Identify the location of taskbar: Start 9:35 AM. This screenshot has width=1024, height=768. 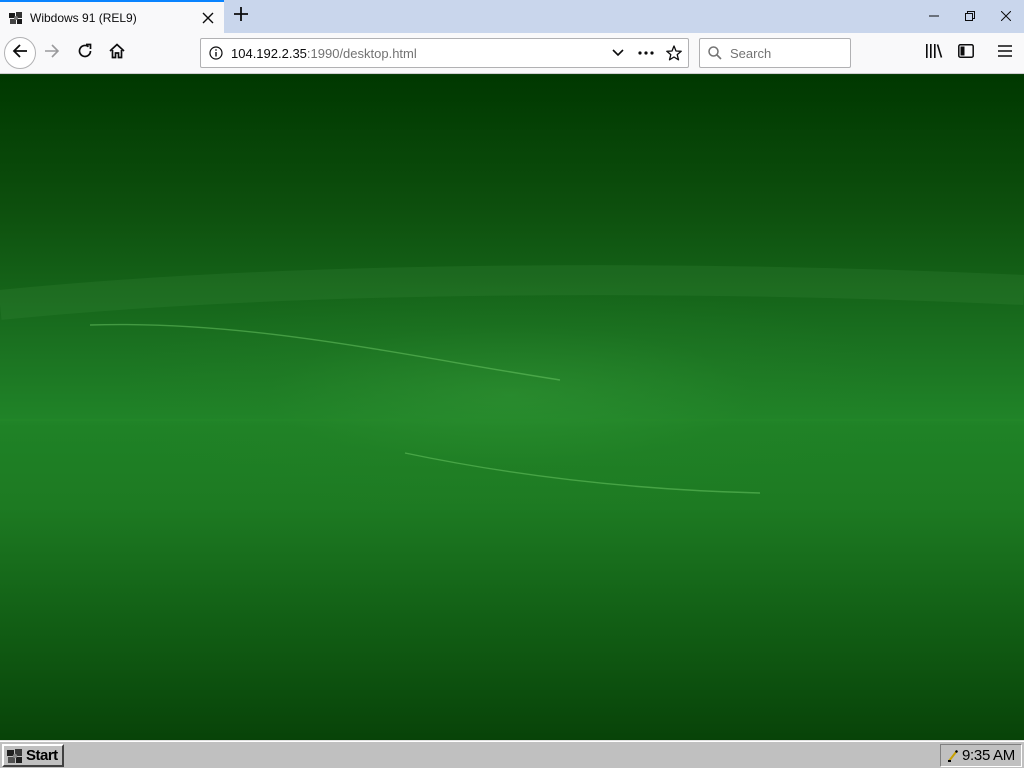
(512, 754).